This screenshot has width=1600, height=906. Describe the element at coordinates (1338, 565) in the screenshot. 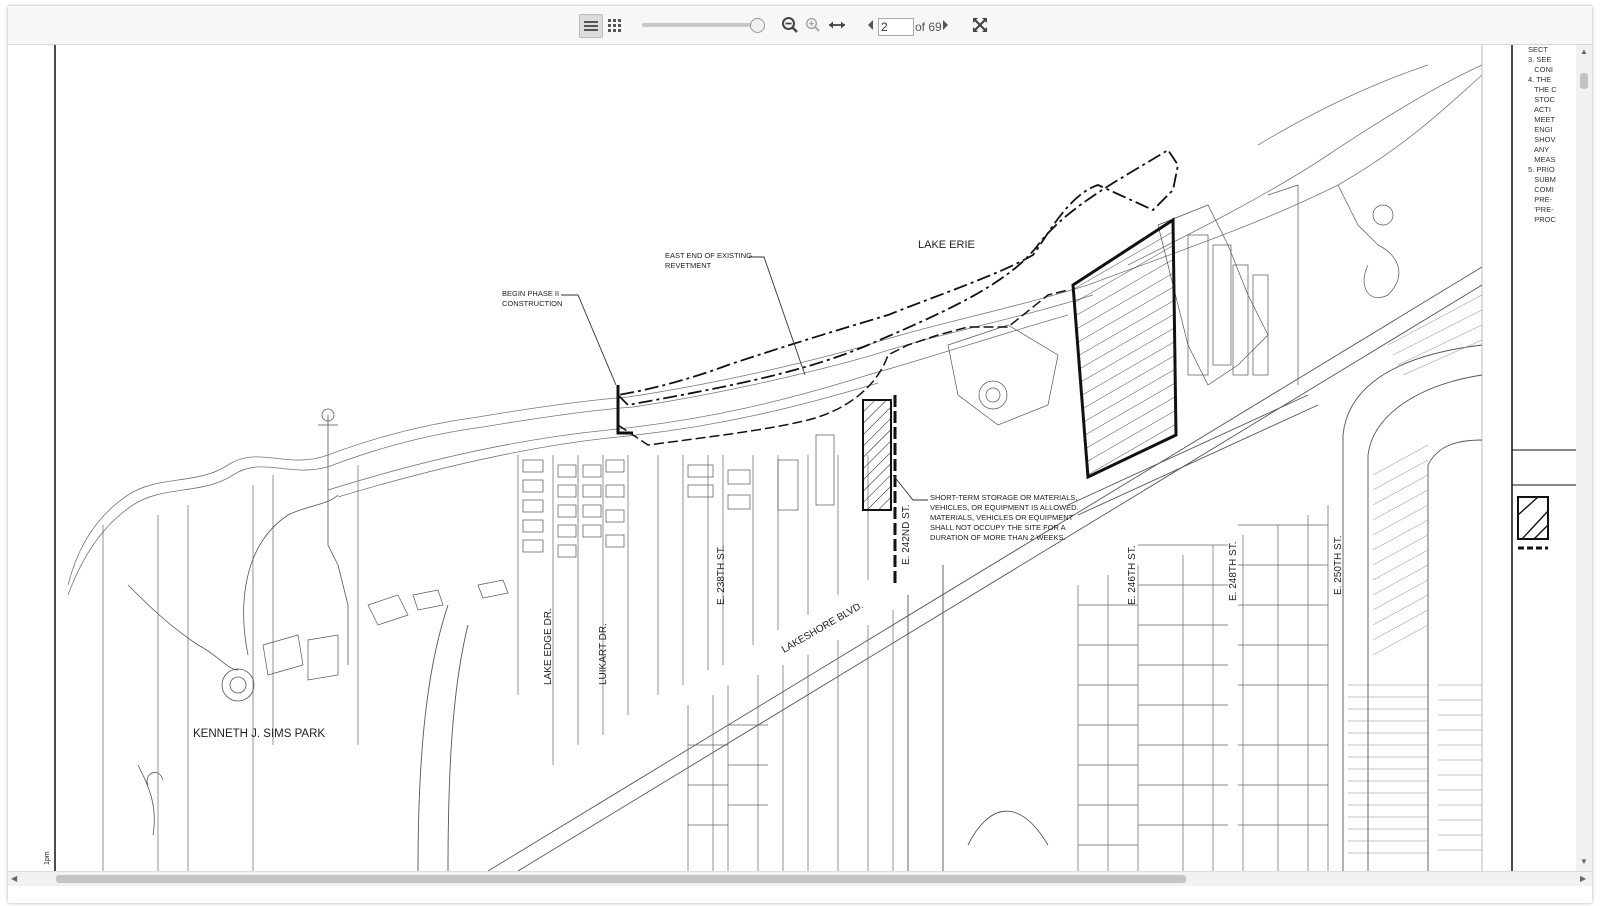

I see `e250th-st-label: E. 250TH ST.` at that location.